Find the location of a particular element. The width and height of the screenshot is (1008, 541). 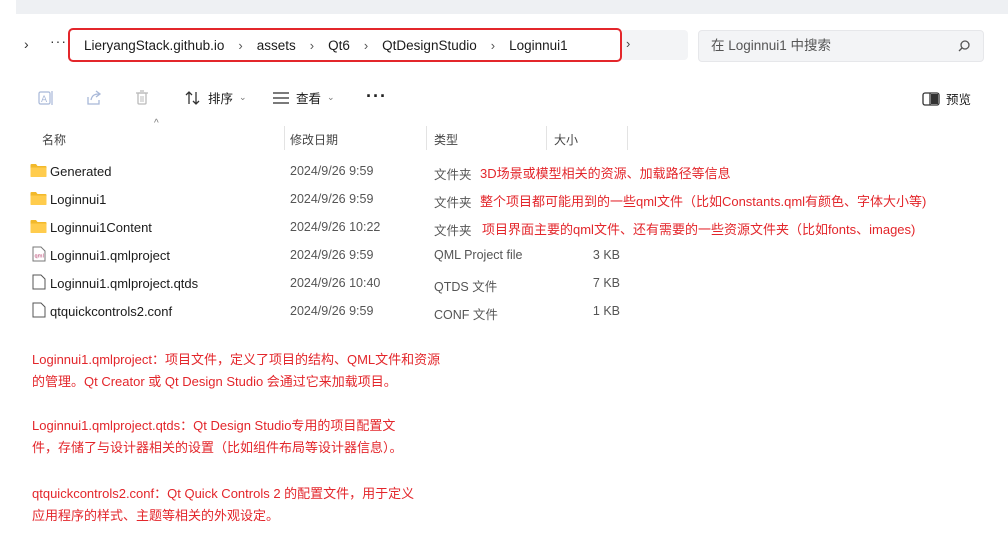

column-header-name: 名称 is located at coordinates (54, 138).